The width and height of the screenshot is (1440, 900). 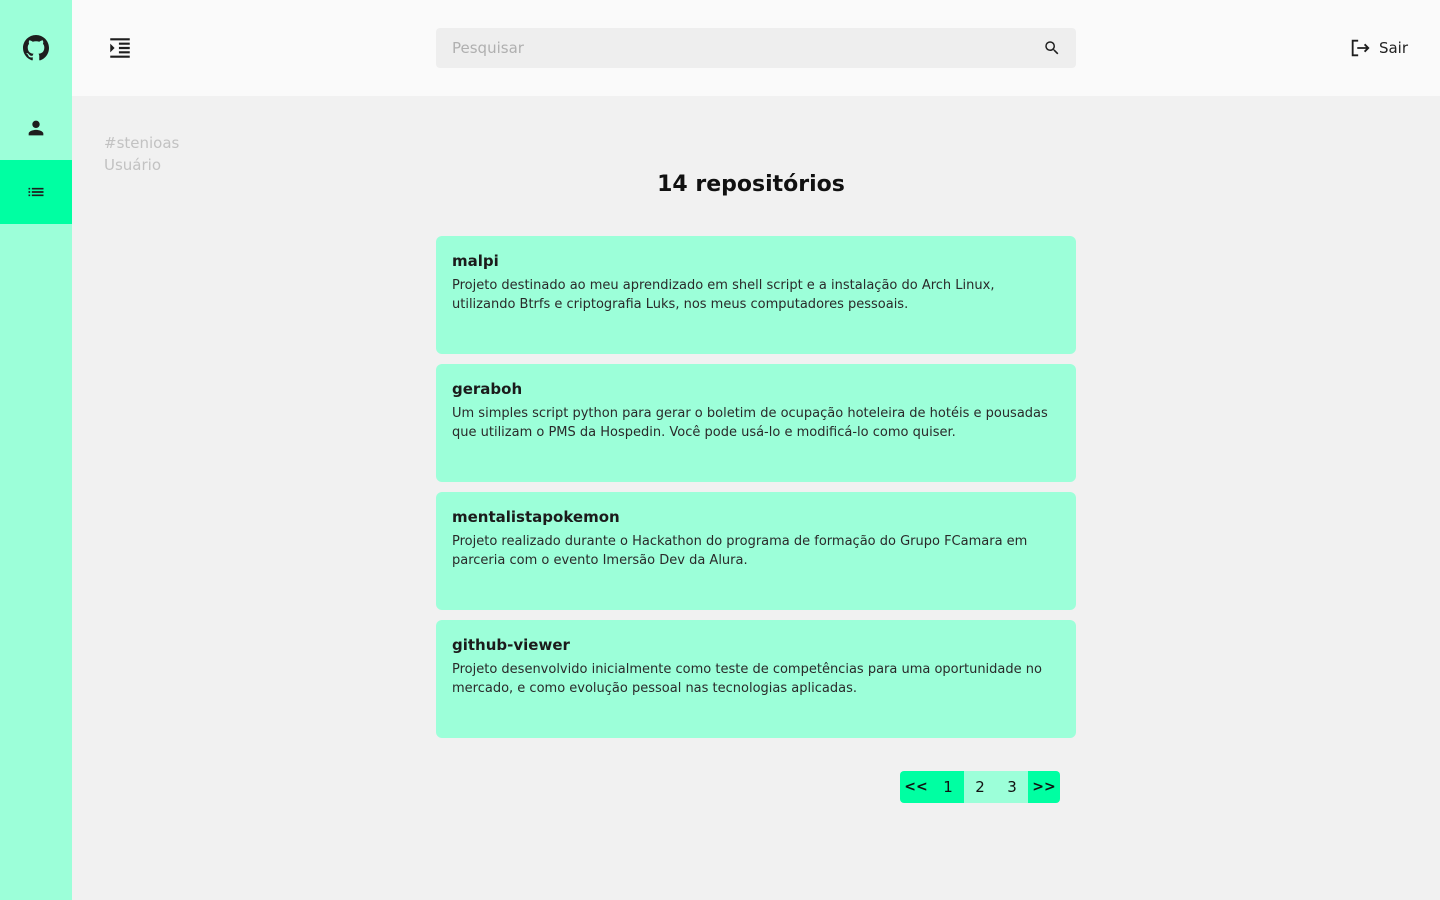 What do you see at coordinates (475, 261) in the screenshot?
I see `repo-name: malpi` at bounding box center [475, 261].